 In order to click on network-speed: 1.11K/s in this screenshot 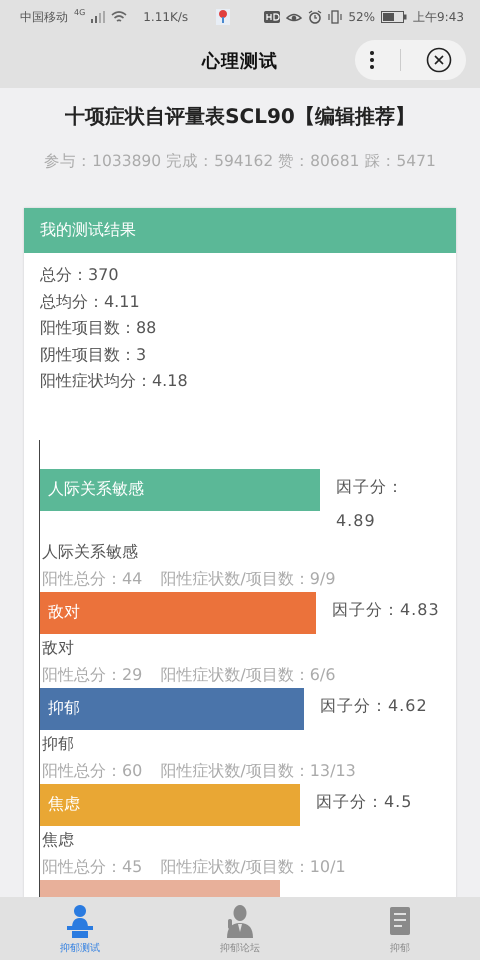, I will do `click(165, 17)`.